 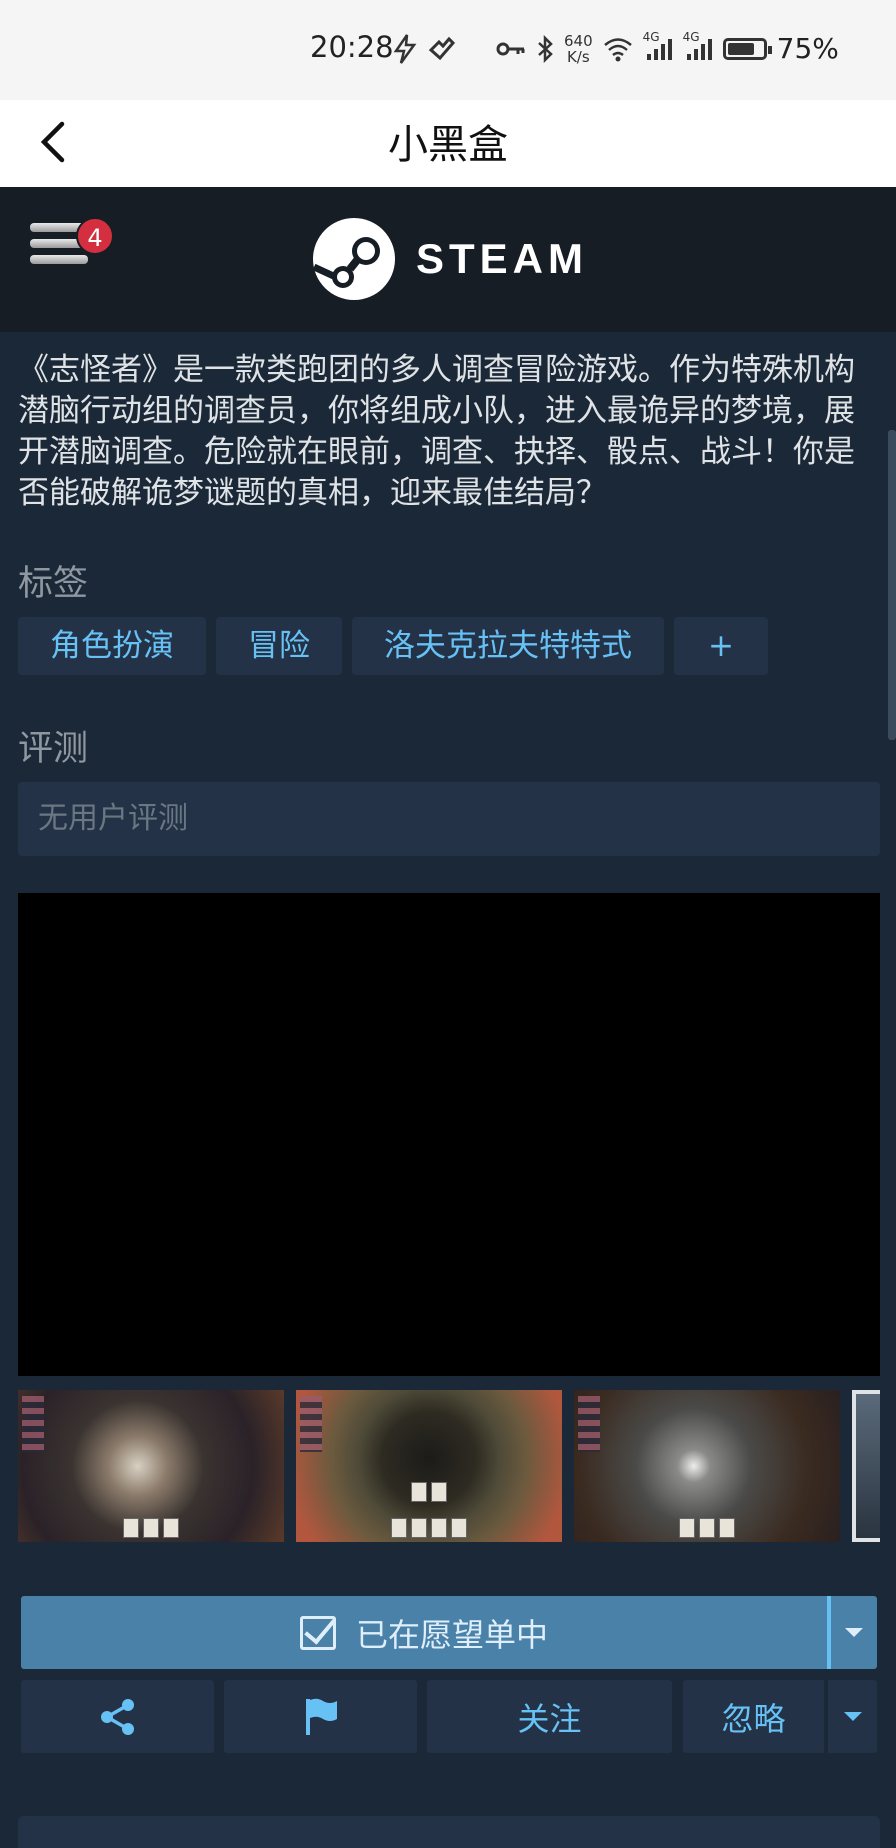 What do you see at coordinates (545, 48) in the screenshot?
I see `bluetooth-icon` at bounding box center [545, 48].